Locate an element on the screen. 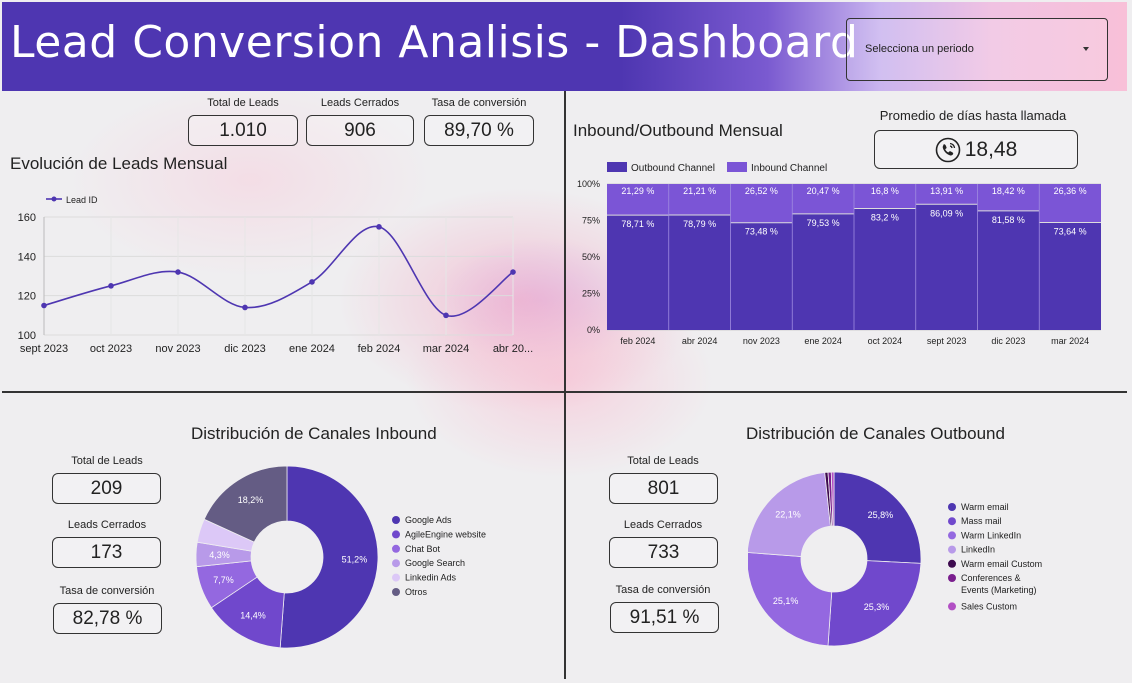  x-tick-label: oct 2023 is located at coordinates (111, 349).